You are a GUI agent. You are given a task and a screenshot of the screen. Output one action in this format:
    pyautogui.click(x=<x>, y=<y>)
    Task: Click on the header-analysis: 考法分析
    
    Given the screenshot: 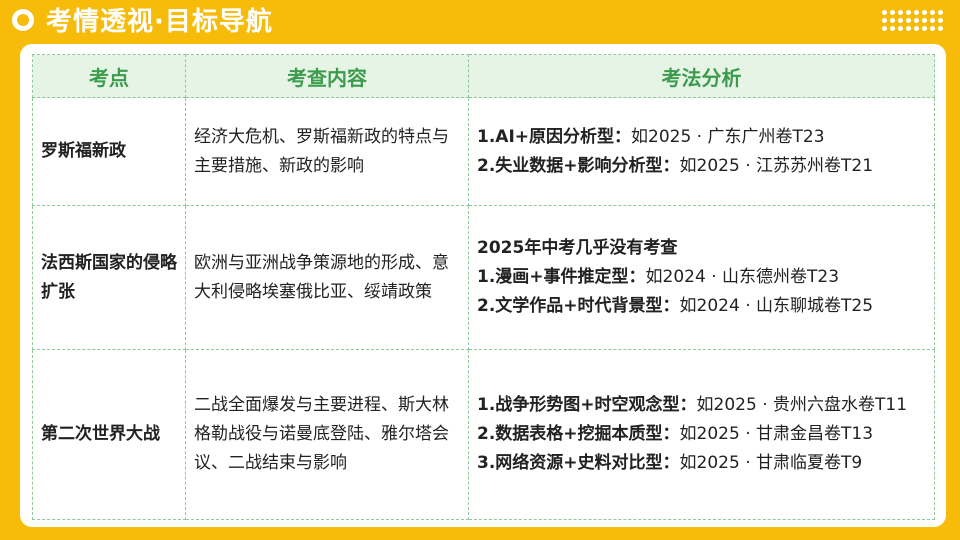 What is the action you would take?
    pyautogui.click(x=701, y=76)
    